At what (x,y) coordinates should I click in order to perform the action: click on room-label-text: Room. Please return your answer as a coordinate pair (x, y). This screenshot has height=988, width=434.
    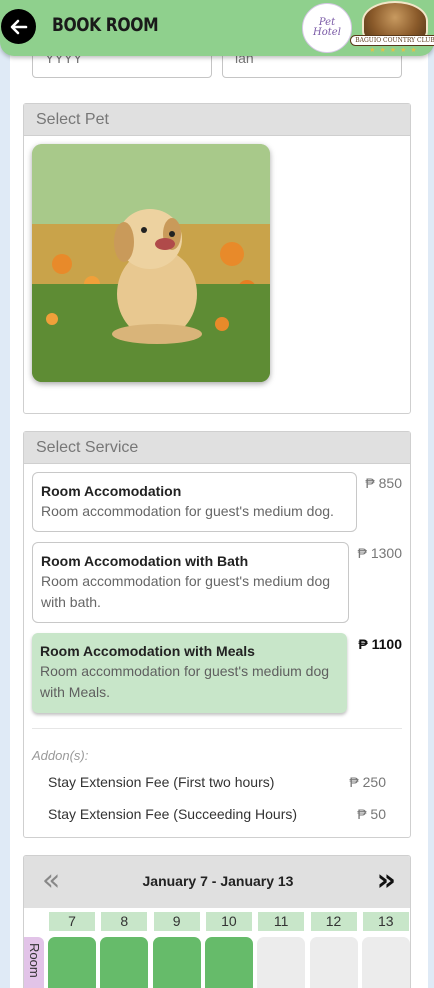
    Looking at the image, I should click on (34, 960).